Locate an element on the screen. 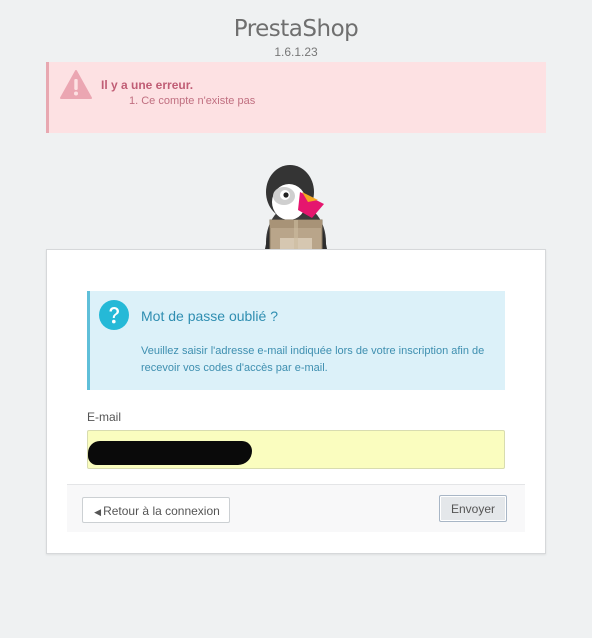 This screenshot has height=638, width=592. question-circle-icon is located at coordinates (114, 315).